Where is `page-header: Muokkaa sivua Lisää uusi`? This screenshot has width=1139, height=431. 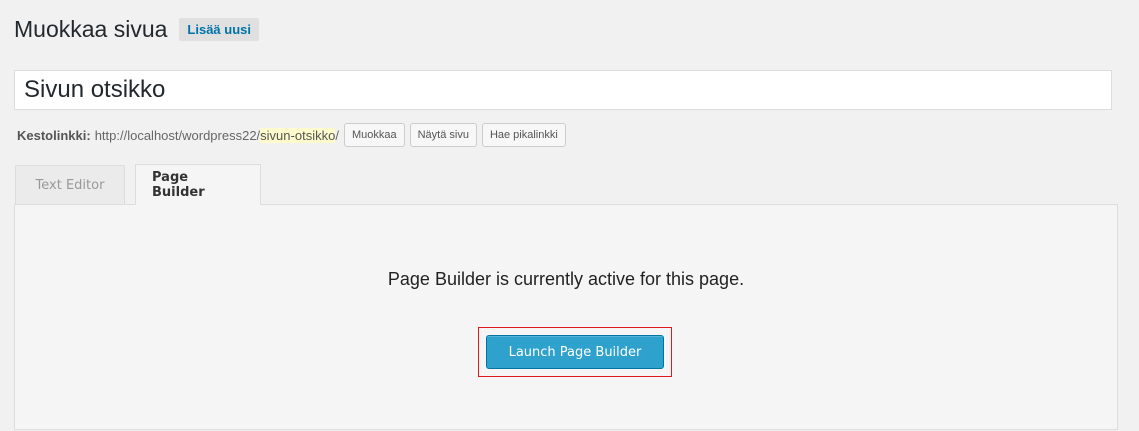
page-header: Muokkaa sivua Lisää uusi is located at coordinates (136, 29).